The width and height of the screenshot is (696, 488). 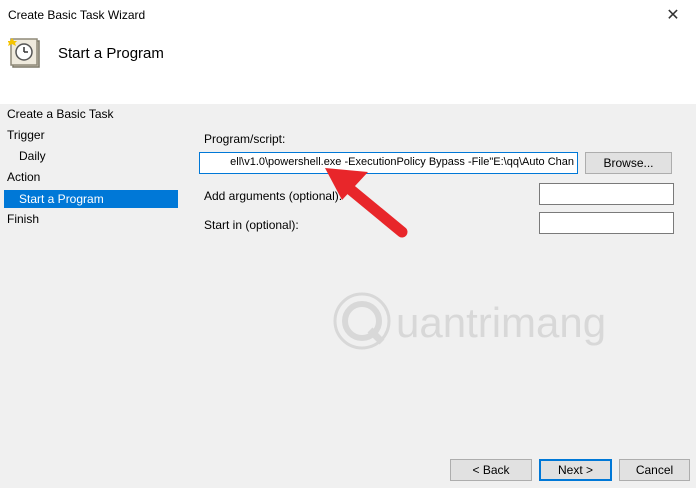 I want to click on program-script-label: Program/script:, so click(x=245, y=139).